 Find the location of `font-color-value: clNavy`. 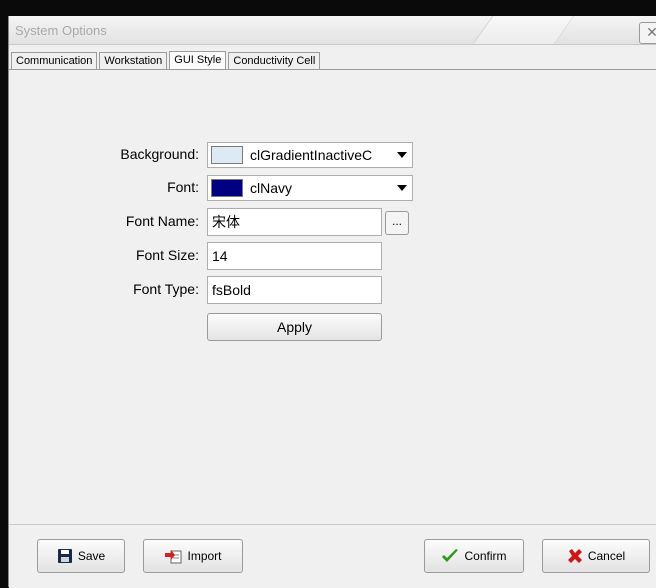

font-color-value: clNavy is located at coordinates (271, 188).